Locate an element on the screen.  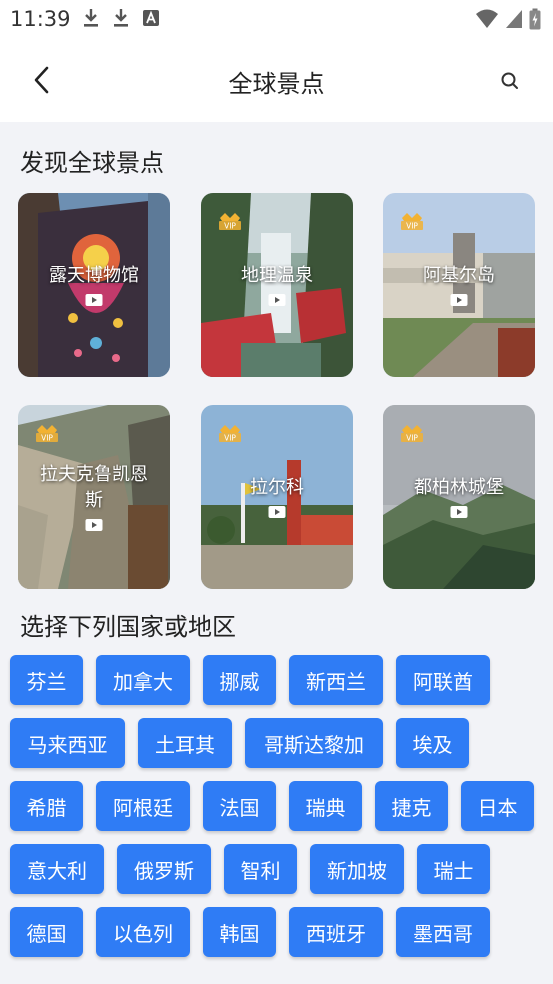
country-button: 阿联酋 is located at coordinates (443, 680).